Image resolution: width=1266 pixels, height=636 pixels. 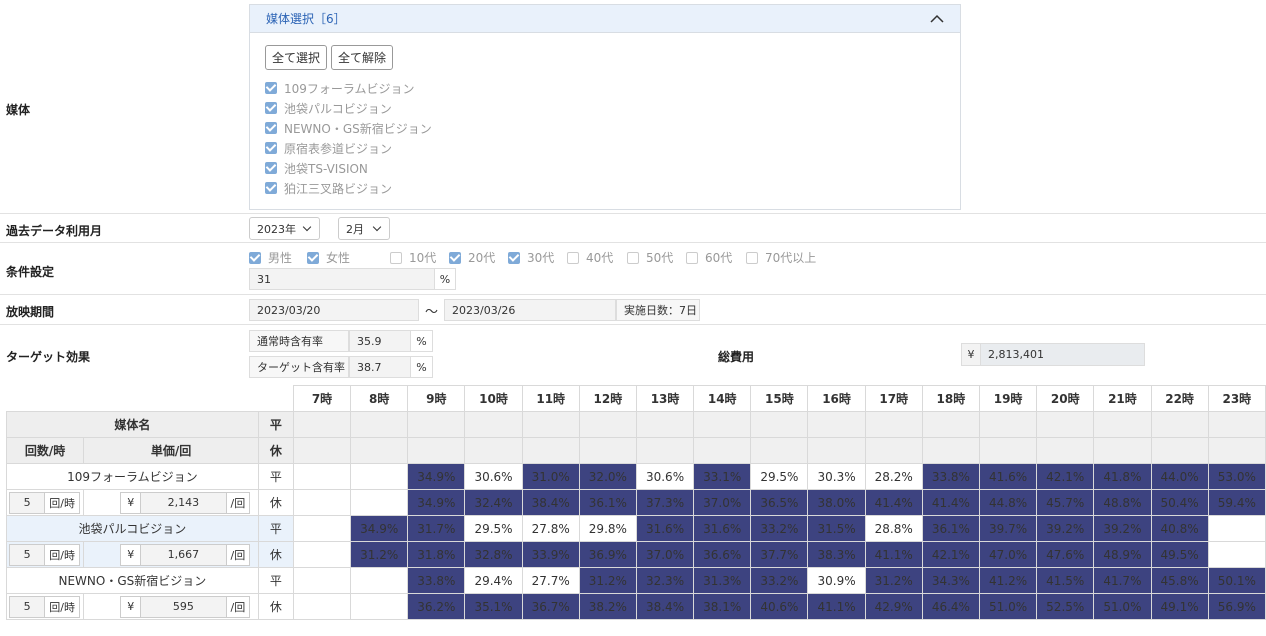 I want to click on weekday-cell: 30.3%, so click(x=836, y=476).